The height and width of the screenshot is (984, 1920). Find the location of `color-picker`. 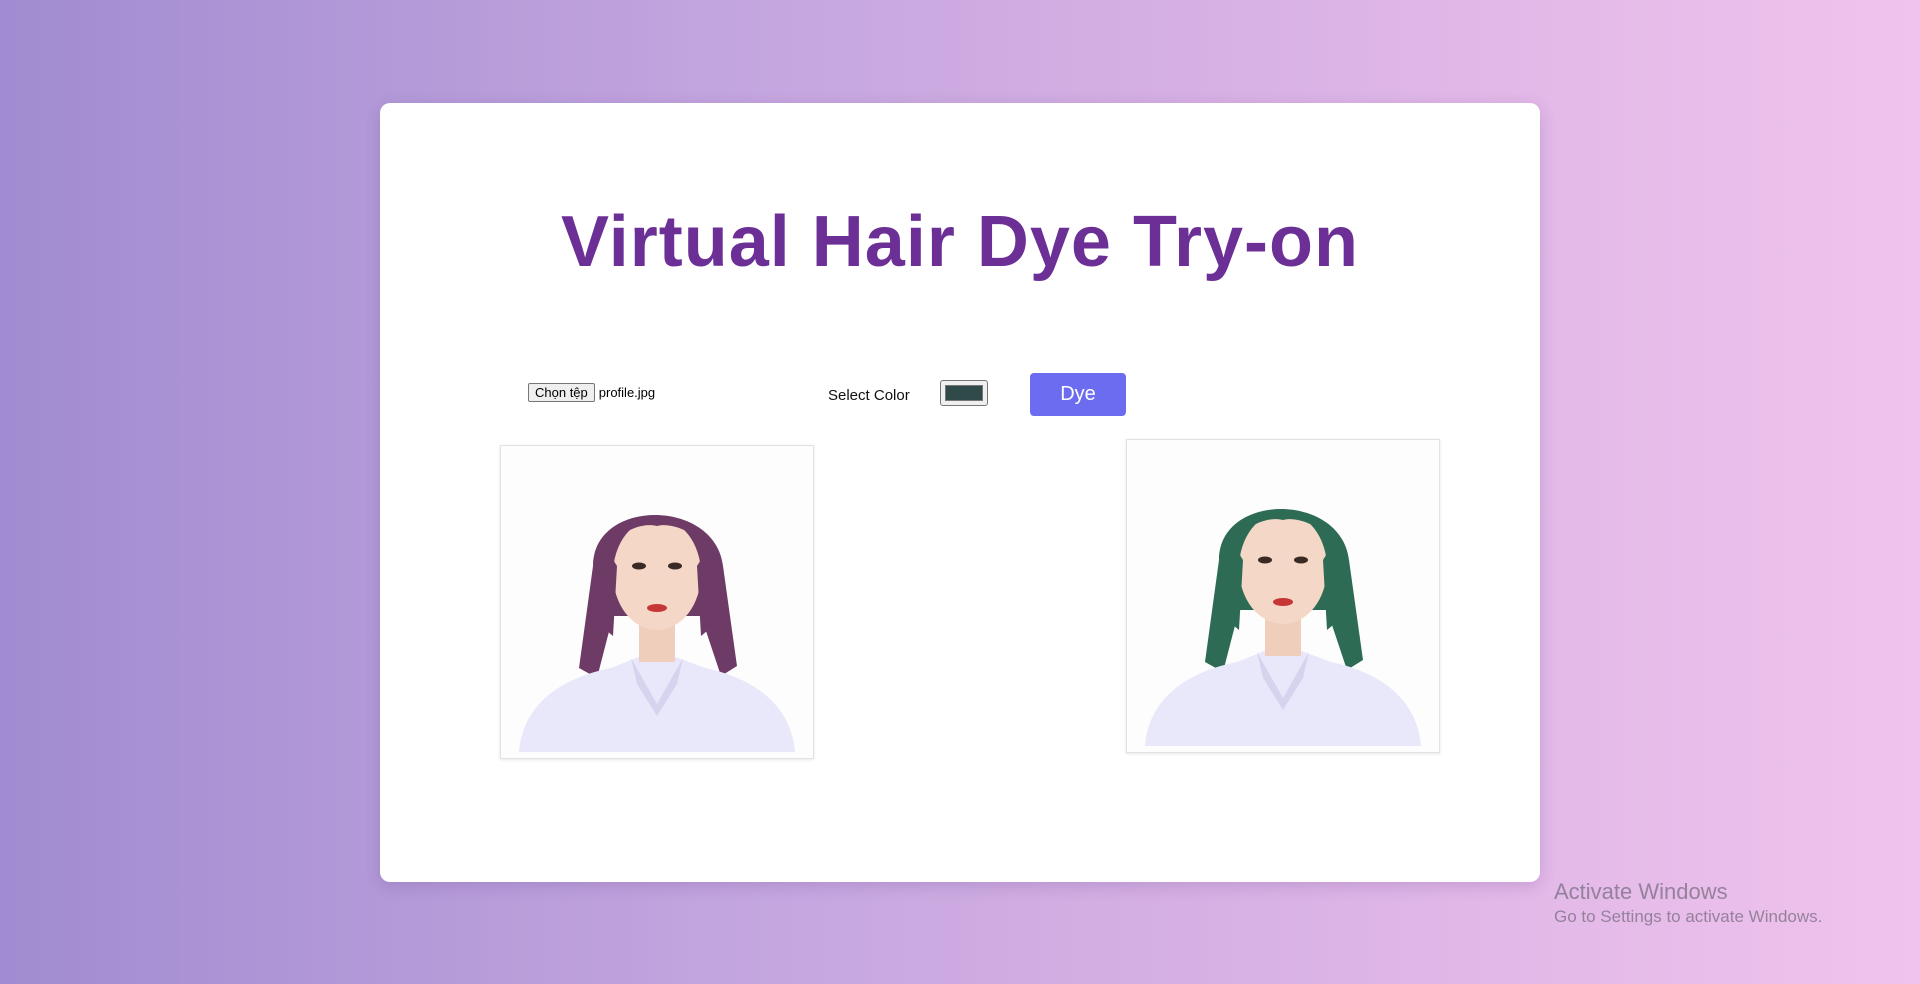

color-picker is located at coordinates (964, 393).